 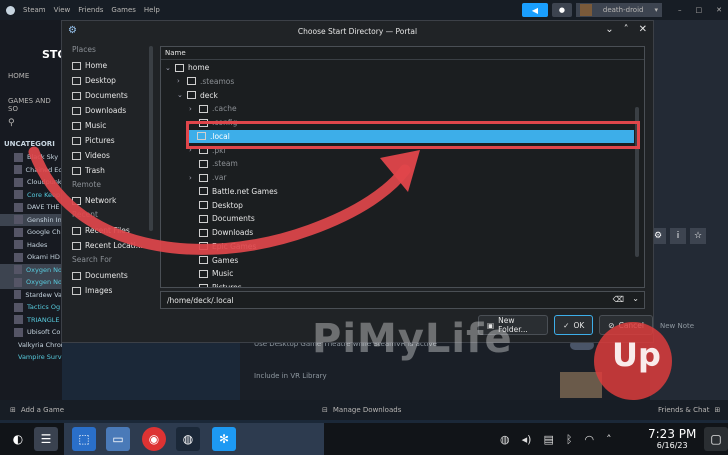 I want to click on watermark-up: Up, so click(x=636, y=355).